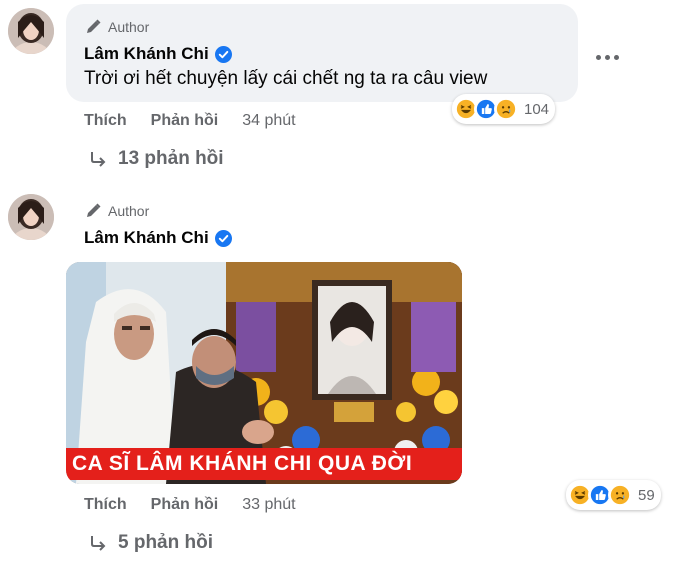 The height and width of the screenshot is (564, 700). I want to click on replies-count-label: 5 phản hồi, so click(165, 543).